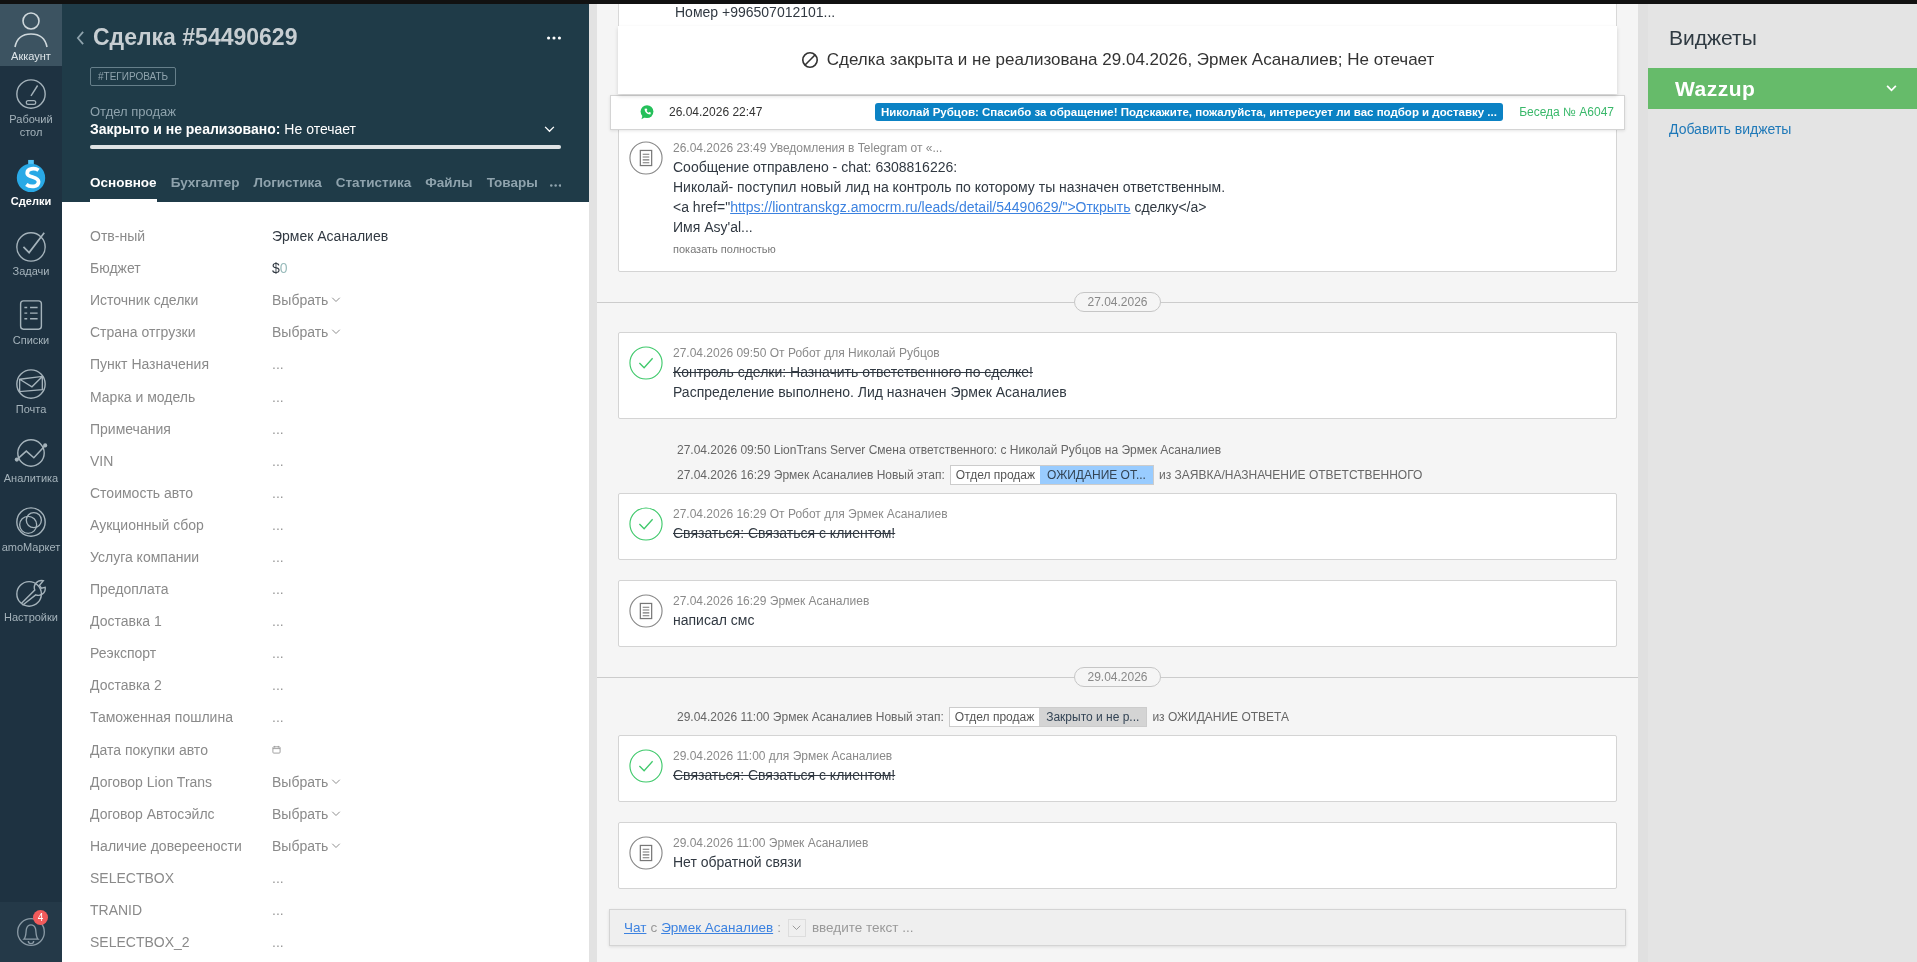  What do you see at coordinates (716, 112) in the screenshot?
I see `message-time: 26.04.2026 22:47` at bounding box center [716, 112].